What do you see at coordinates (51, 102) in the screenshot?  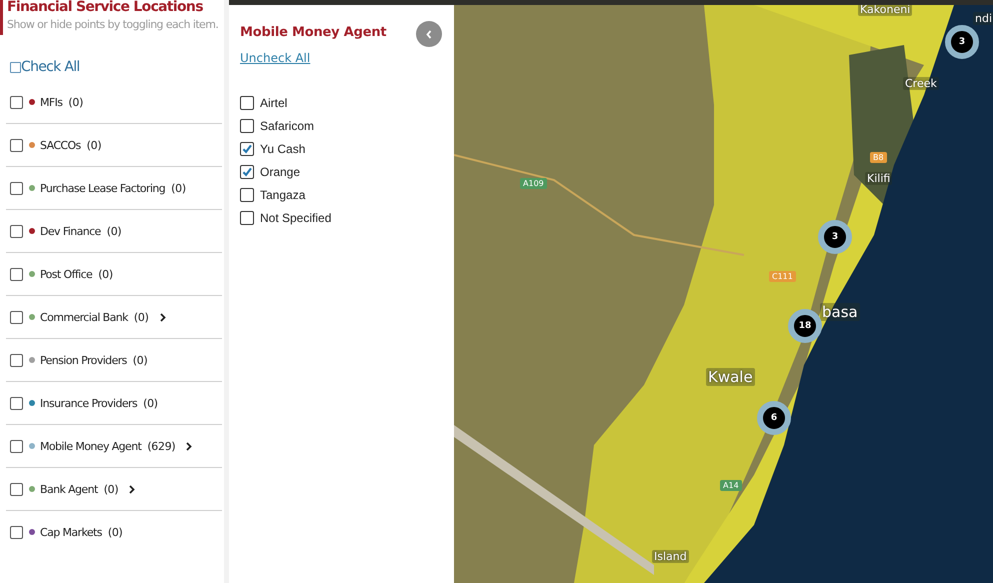 I see `layer-label: MFIs` at bounding box center [51, 102].